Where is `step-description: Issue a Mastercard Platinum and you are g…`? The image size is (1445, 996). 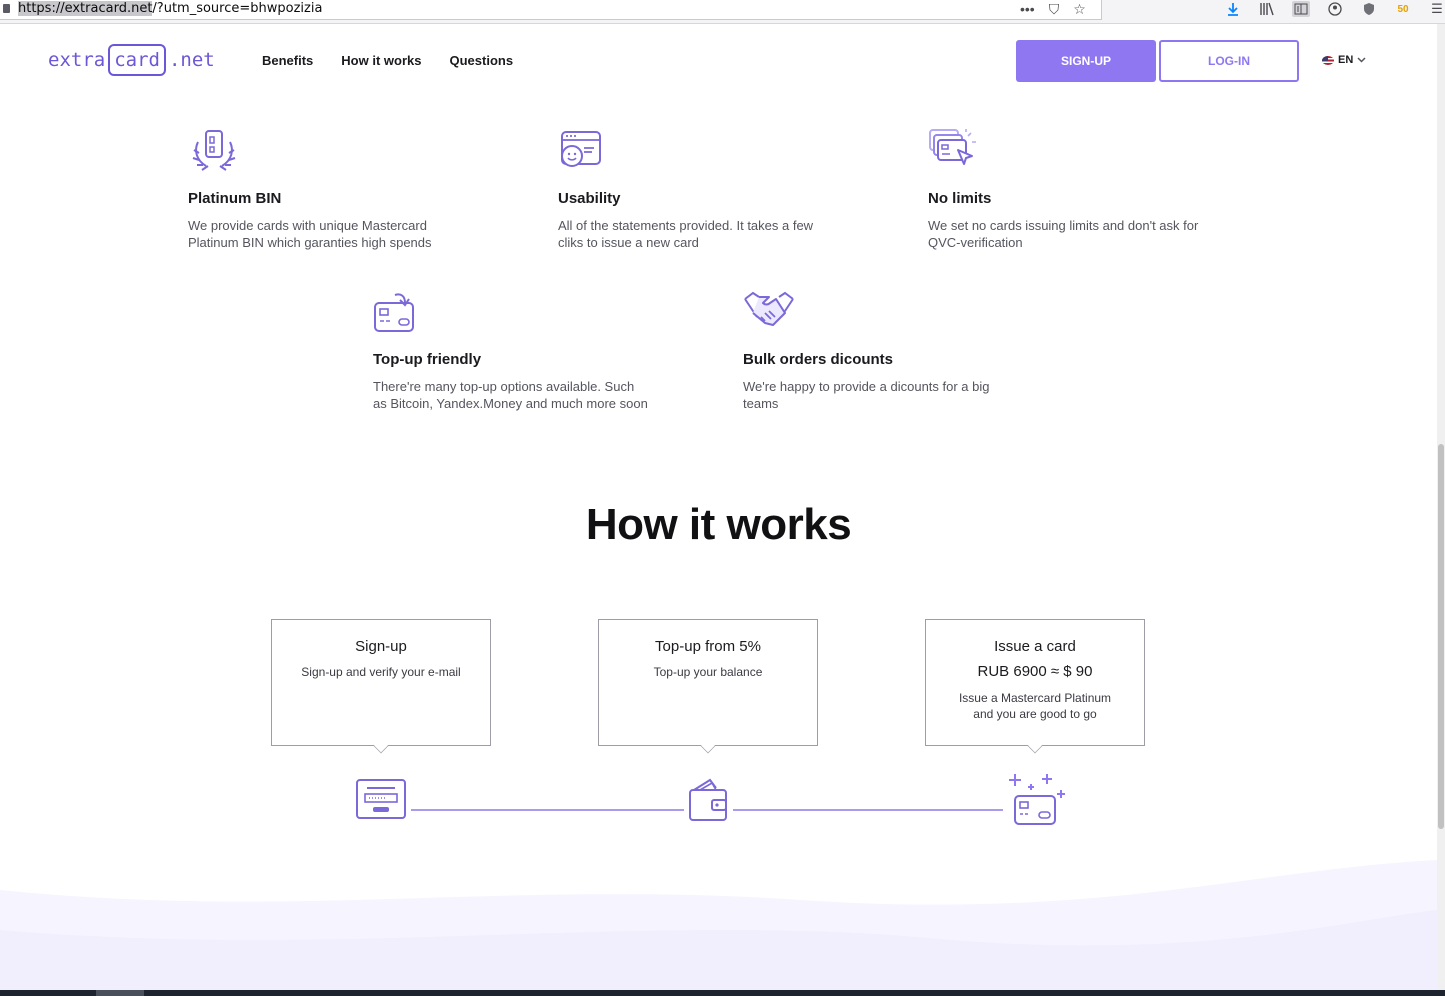
step-description: Issue a Mastercard Platinum and you are g… is located at coordinates (1035, 706).